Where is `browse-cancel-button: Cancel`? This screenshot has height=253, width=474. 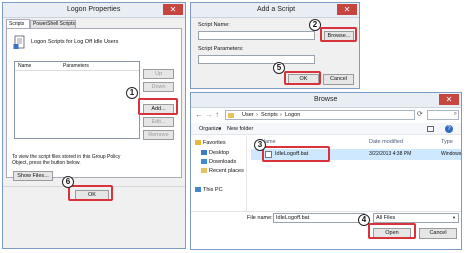
browse-cancel-button: Cancel is located at coordinates (438, 233).